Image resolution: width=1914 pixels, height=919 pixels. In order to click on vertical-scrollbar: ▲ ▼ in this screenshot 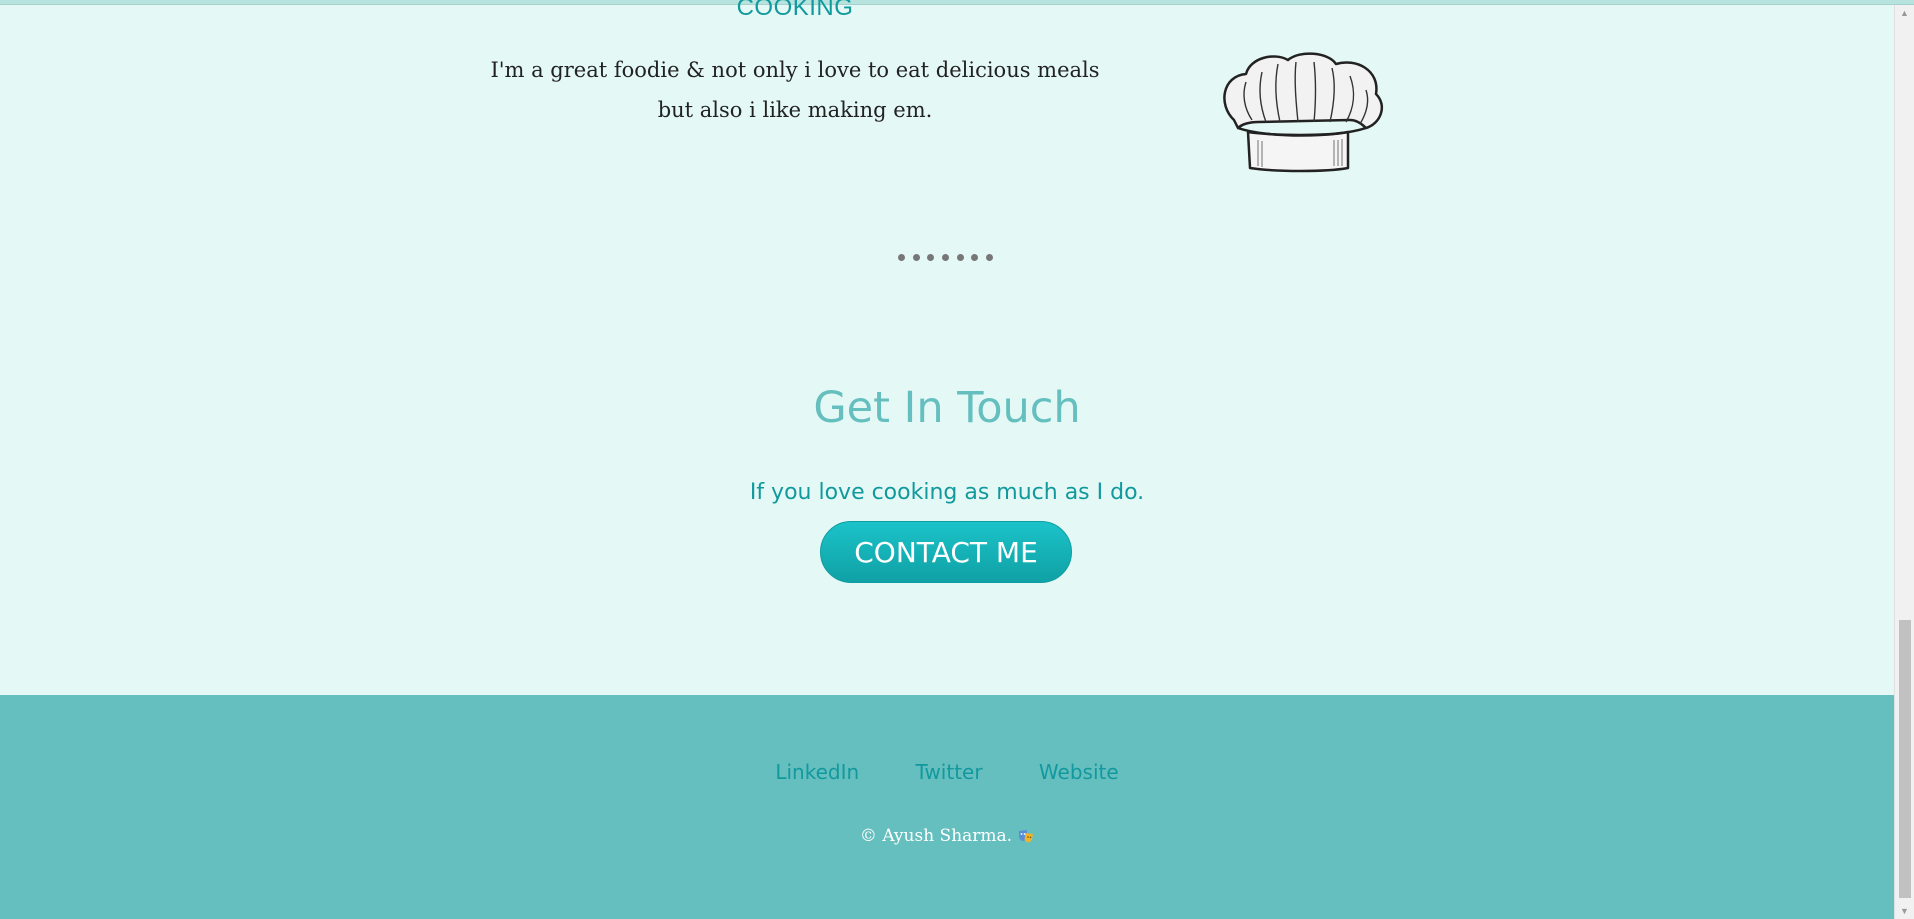, I will do `click(1904, 462)`.